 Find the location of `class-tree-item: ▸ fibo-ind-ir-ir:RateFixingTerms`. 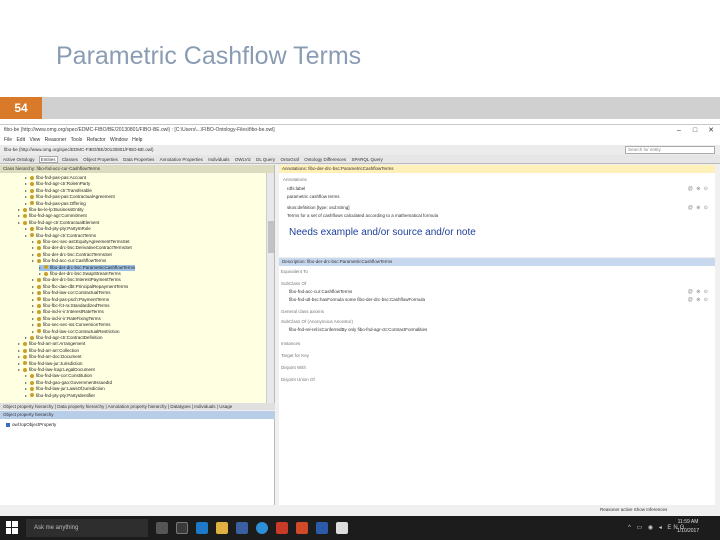

class-tree-item: ▸ fibo-ind-ir-ir:RateFixingTerms is located at coordinates (66, 319).